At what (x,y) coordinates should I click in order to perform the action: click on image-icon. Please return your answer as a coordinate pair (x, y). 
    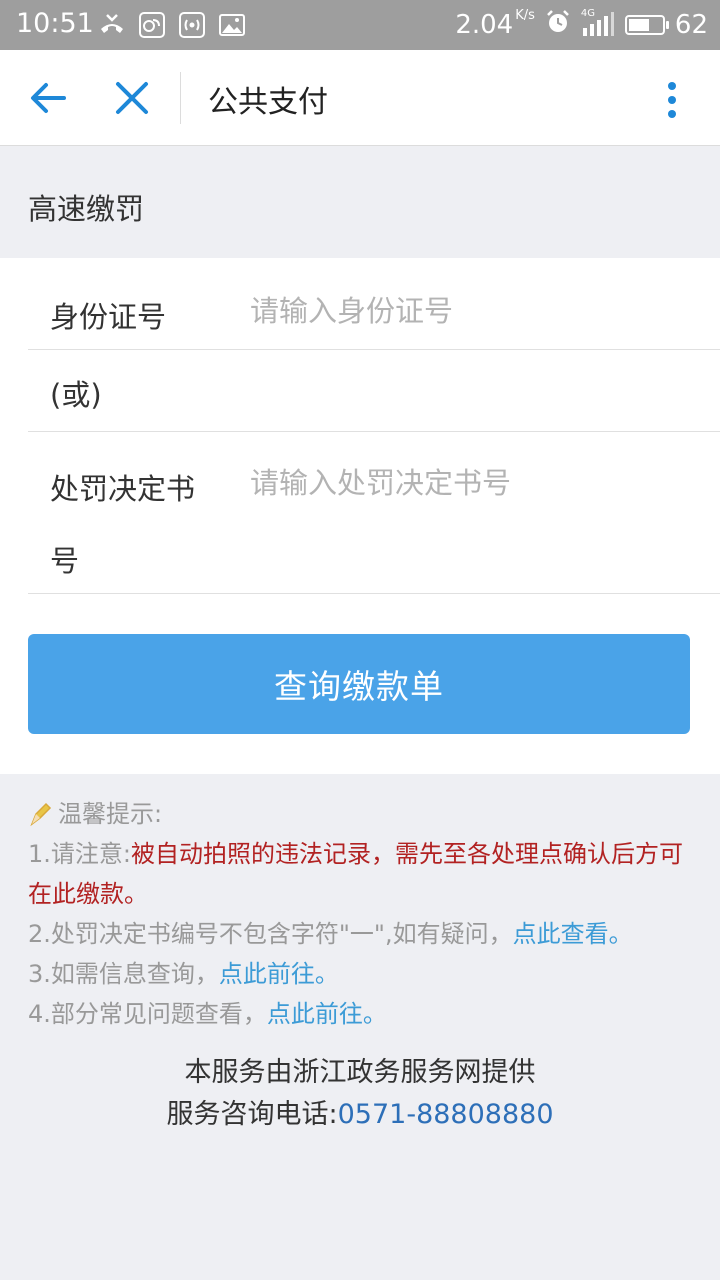
    Looking at the image, I should click on (232, 25).